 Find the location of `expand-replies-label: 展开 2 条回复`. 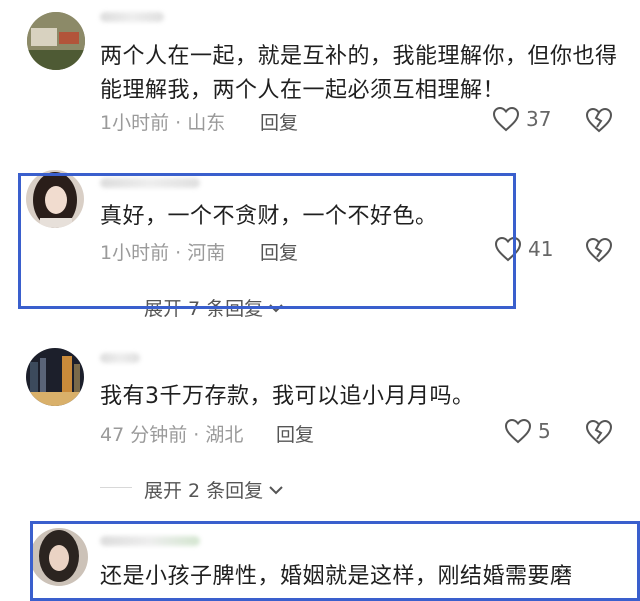

expand-replies-label: 展开 2 条回复 is located at coordinates (204, 491).